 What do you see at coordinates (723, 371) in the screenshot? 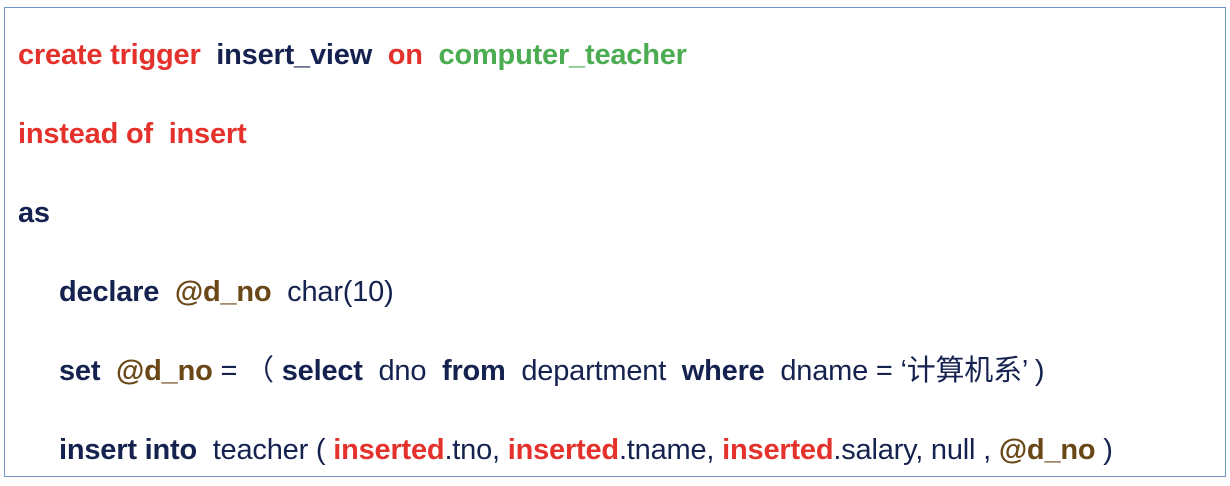
I see `keyword-where: where` at bounding box center [723, 371].